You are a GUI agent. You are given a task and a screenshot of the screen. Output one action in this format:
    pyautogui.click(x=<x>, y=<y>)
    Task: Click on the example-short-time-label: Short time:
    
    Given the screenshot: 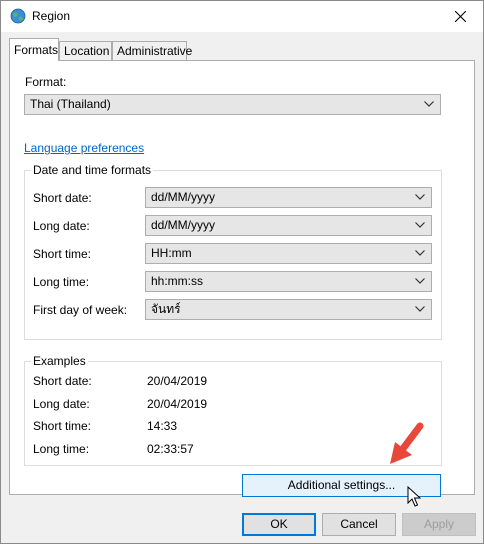 What is the action you would take?
    pyautogui.click(x=62, y=426)
    